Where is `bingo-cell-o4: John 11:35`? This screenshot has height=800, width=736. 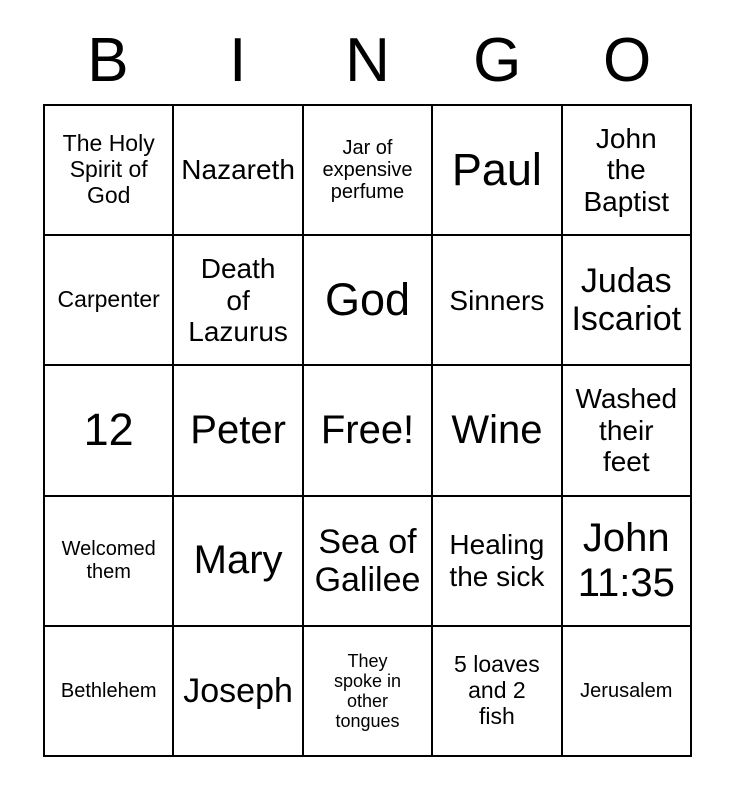 bingo-cell-o4: John 11:35 is located at coordinates (627, 561).